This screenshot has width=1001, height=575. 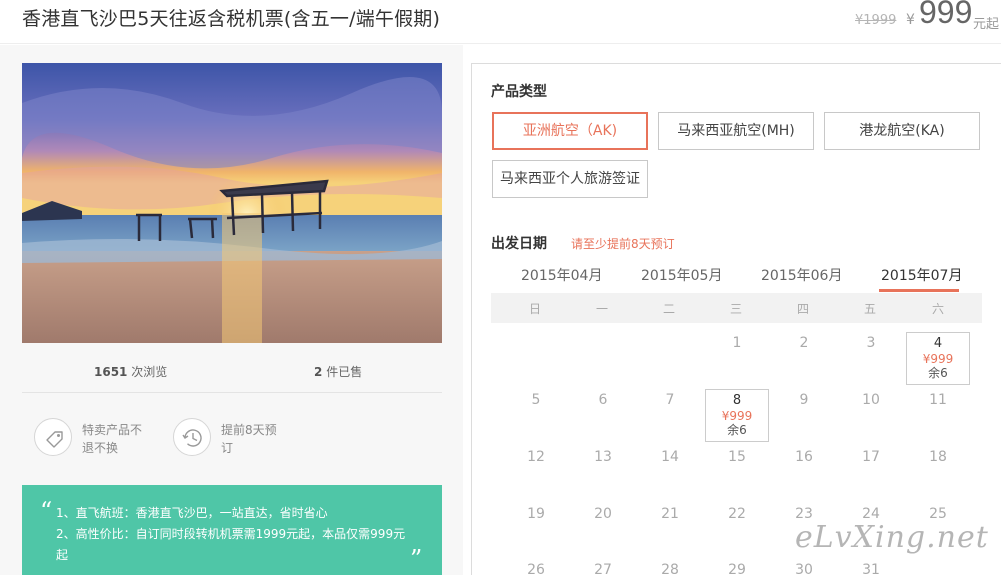 What do you see at coordinates (536, 568) in the screenshot?
I see `calendar-day: 26` at bounding box center [536, 568].